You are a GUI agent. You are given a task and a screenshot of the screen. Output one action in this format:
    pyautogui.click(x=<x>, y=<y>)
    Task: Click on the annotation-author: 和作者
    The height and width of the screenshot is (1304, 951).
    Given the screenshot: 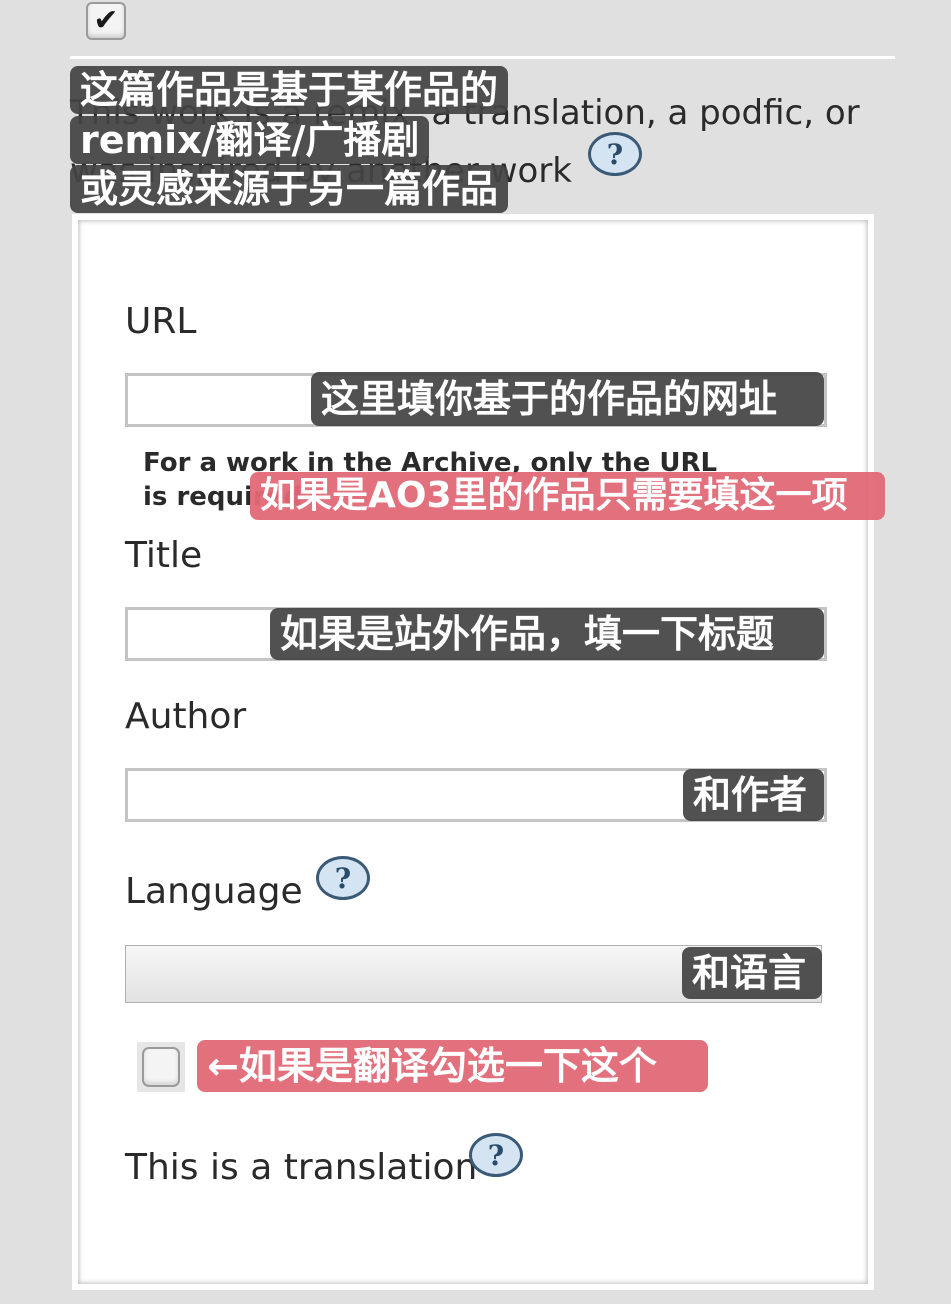 What is the action you would take?
    pyautogui.click(x=753, y=795)
    